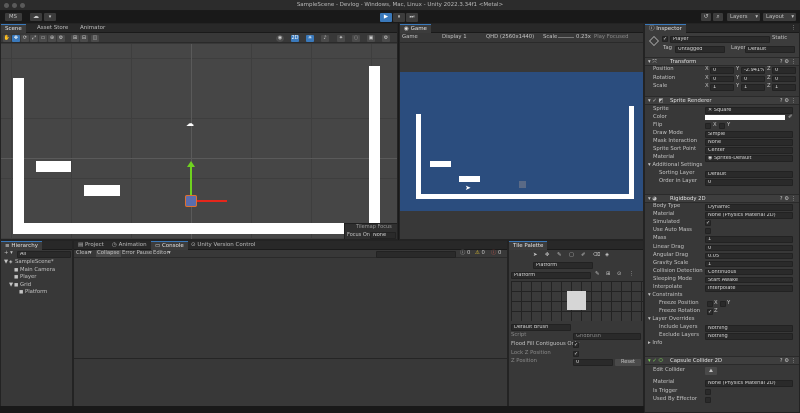 The height and width of the screenshot is (413, 800). Describe the element at coordinates (665, 295) in the screenshot. I see `constraints-foldout: ▾ Constraints` at that location.